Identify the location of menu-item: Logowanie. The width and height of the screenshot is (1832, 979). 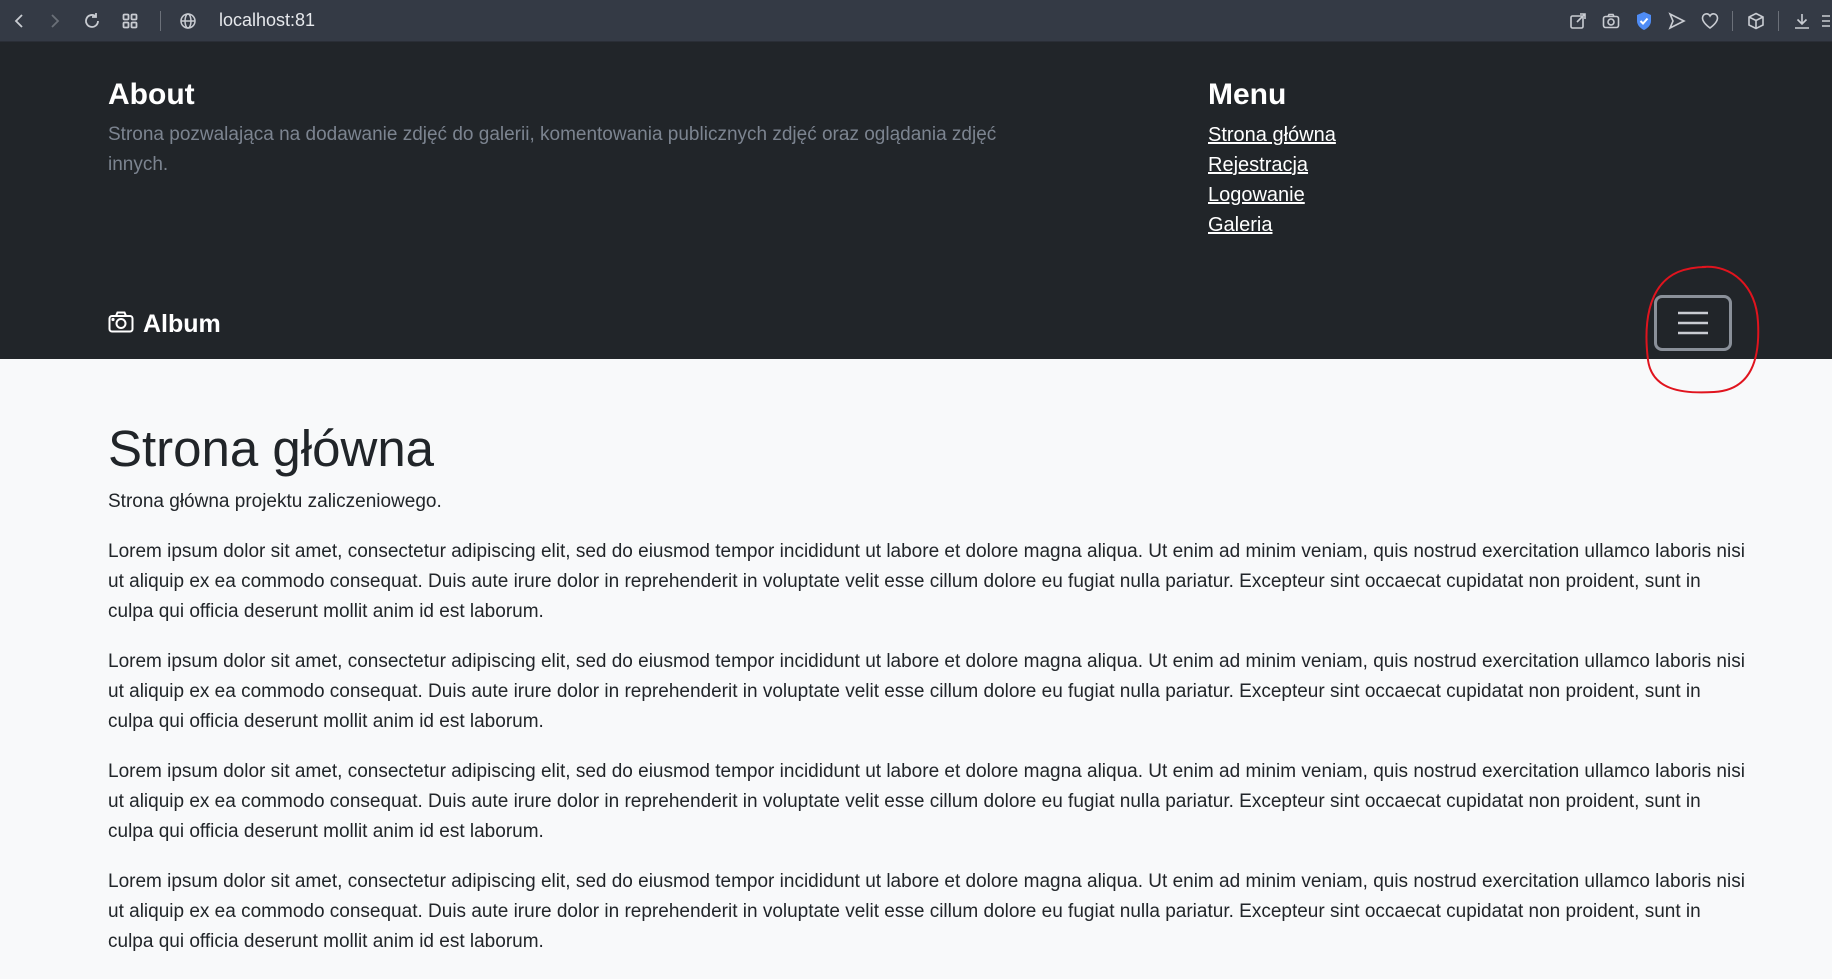
(1272, 195).